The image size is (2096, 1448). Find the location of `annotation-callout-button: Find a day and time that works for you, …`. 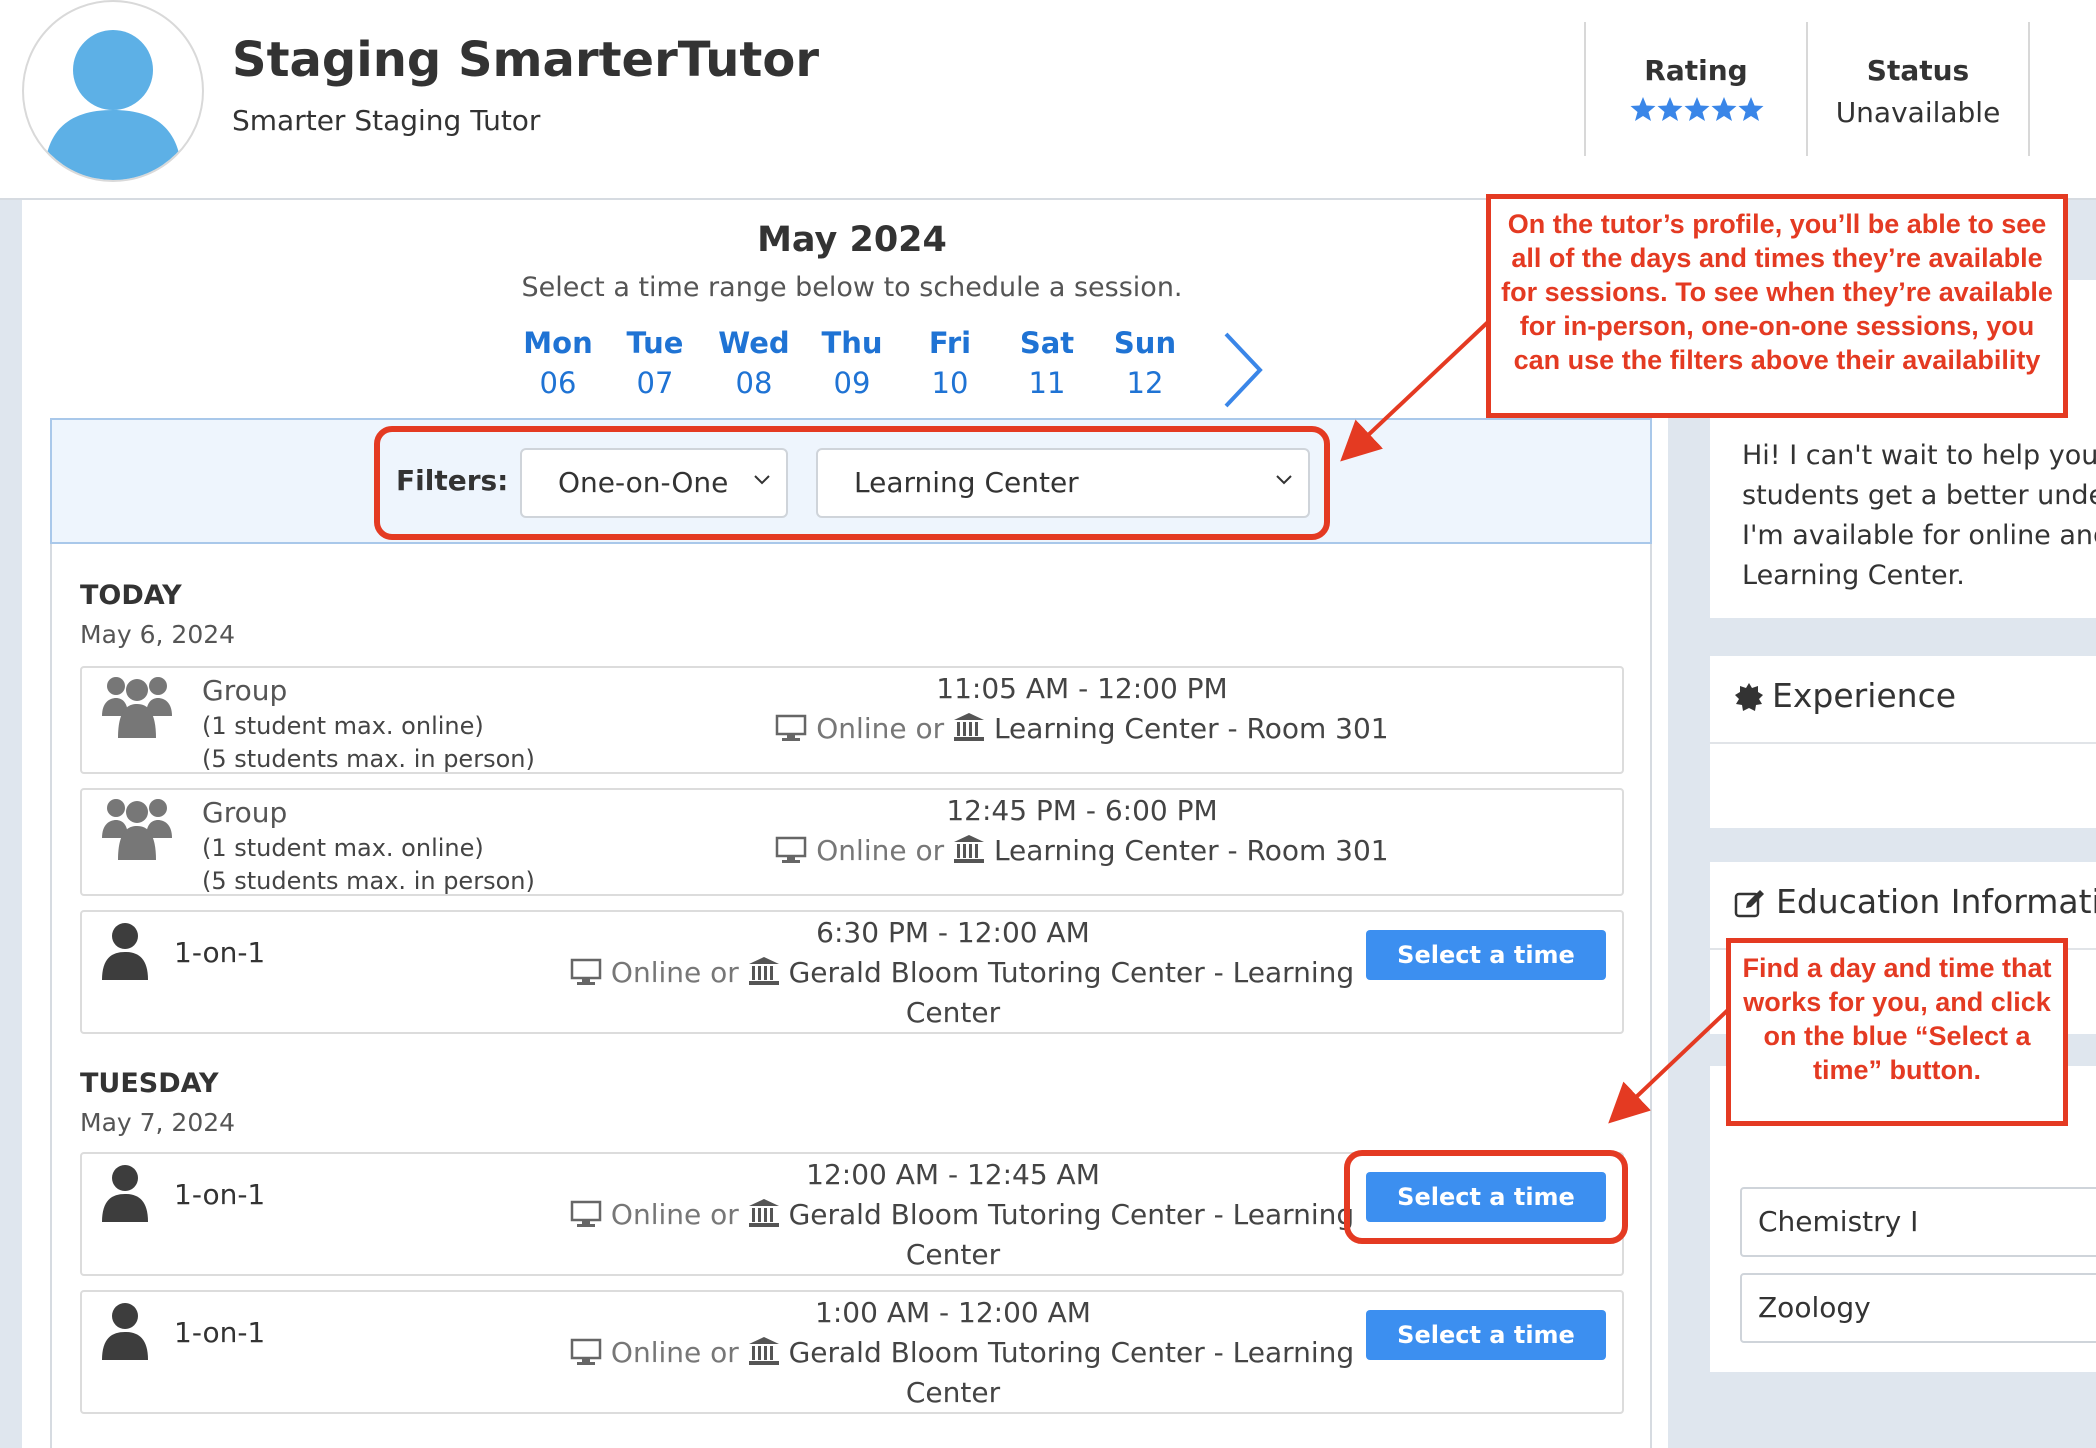

annotation-callout-button: Find a day and time that works for you, … is located at coordinates (1897, 1032).